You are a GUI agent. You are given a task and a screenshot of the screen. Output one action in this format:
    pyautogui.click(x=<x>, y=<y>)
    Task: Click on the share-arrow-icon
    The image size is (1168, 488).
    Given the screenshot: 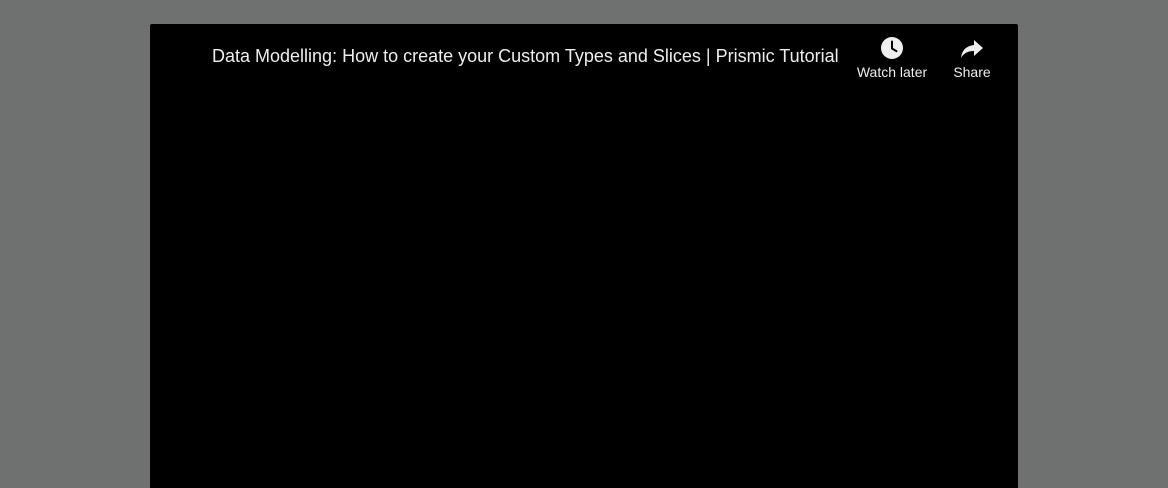 What is the action you would take?
    pyautogui.click(x=972, y=49)
    